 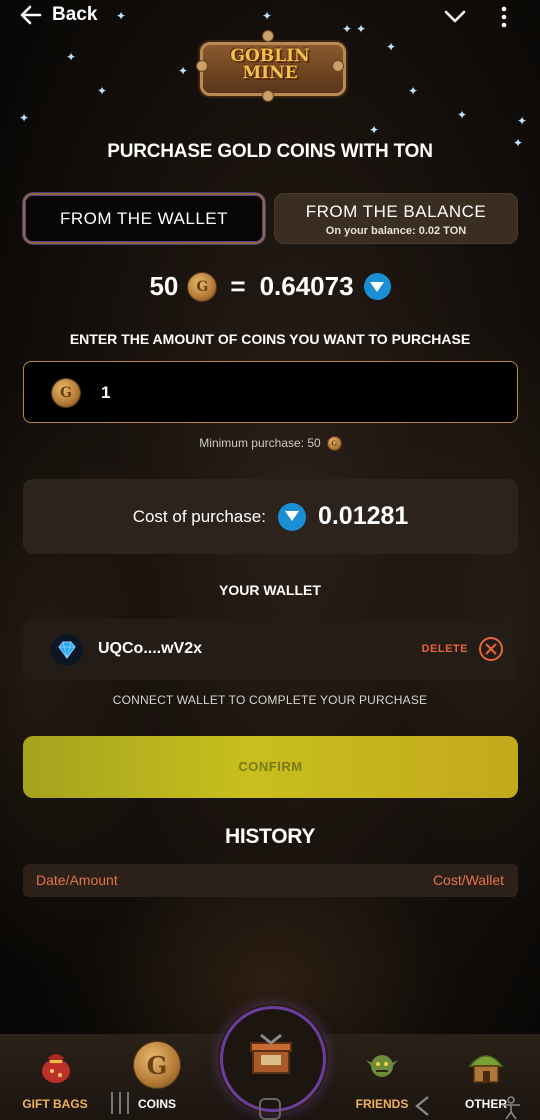 What do you see at coordinates (106, 392) in the screenshot?
I see `coin-amount-value: 1` at bounding box center [106, 392].